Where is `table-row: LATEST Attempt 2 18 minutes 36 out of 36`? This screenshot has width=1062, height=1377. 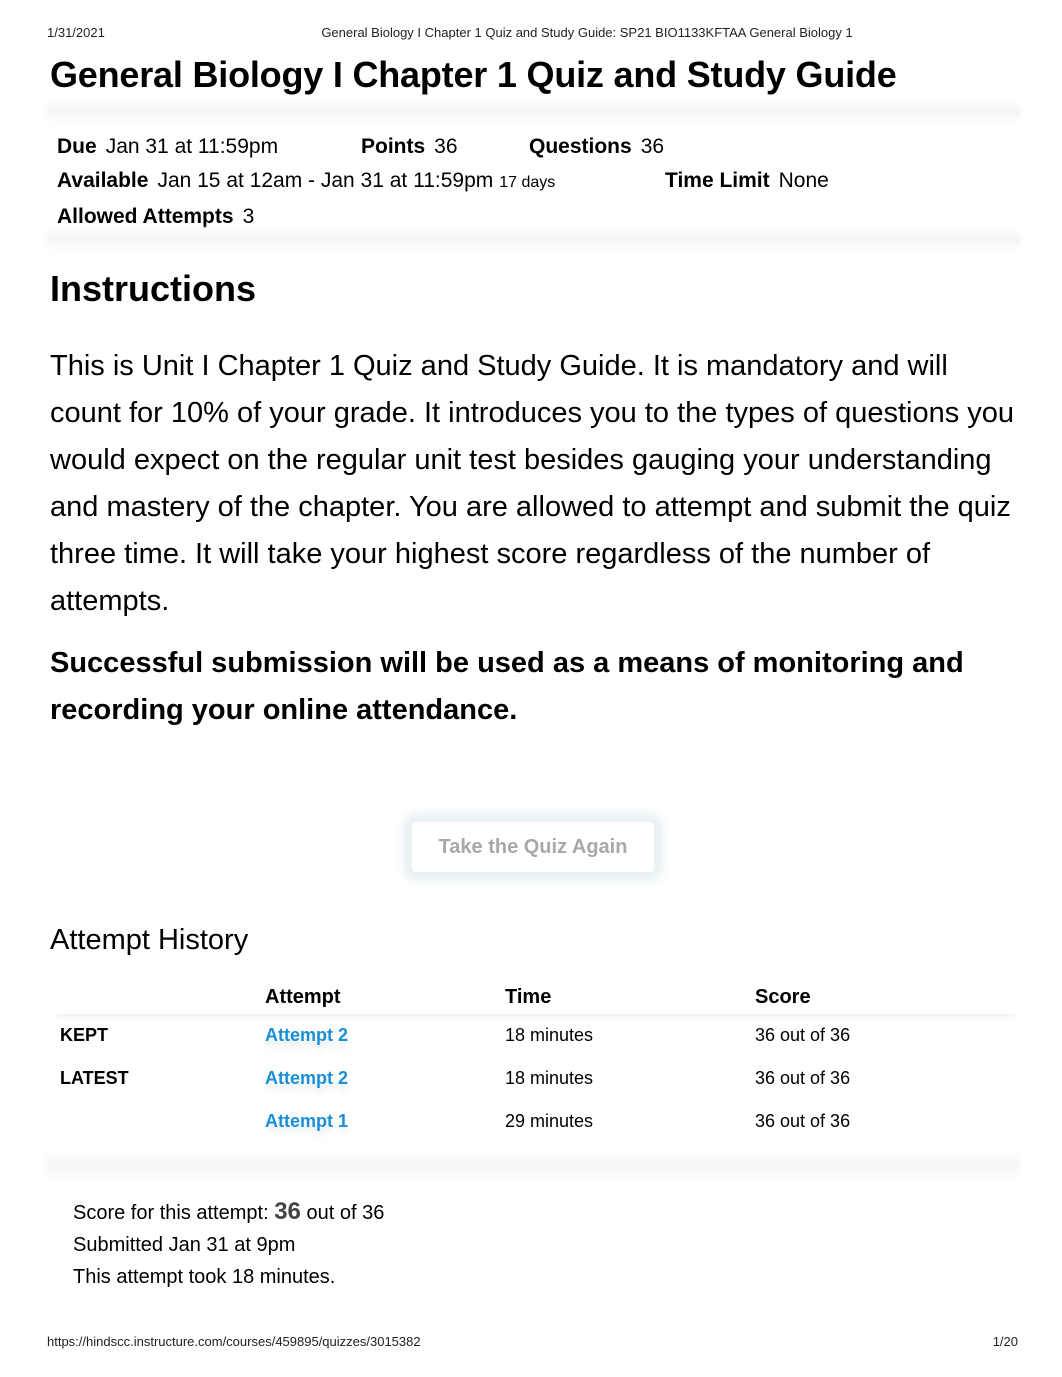
table-row: LATEST Attempt 2 18 minutes 36 out of 36 is located at coordinates (535, 1078).